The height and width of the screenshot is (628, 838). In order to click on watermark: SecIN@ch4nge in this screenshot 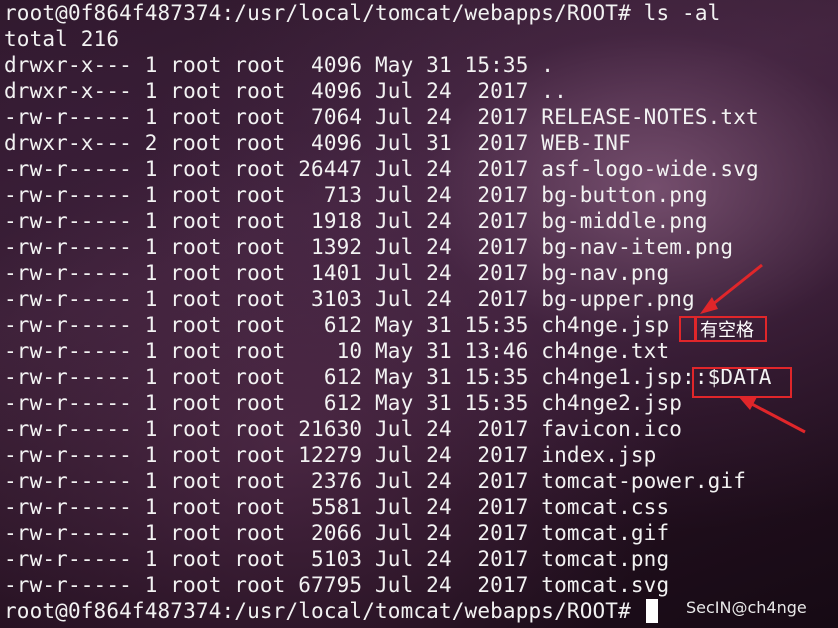, I will do `click(746, 607)`.